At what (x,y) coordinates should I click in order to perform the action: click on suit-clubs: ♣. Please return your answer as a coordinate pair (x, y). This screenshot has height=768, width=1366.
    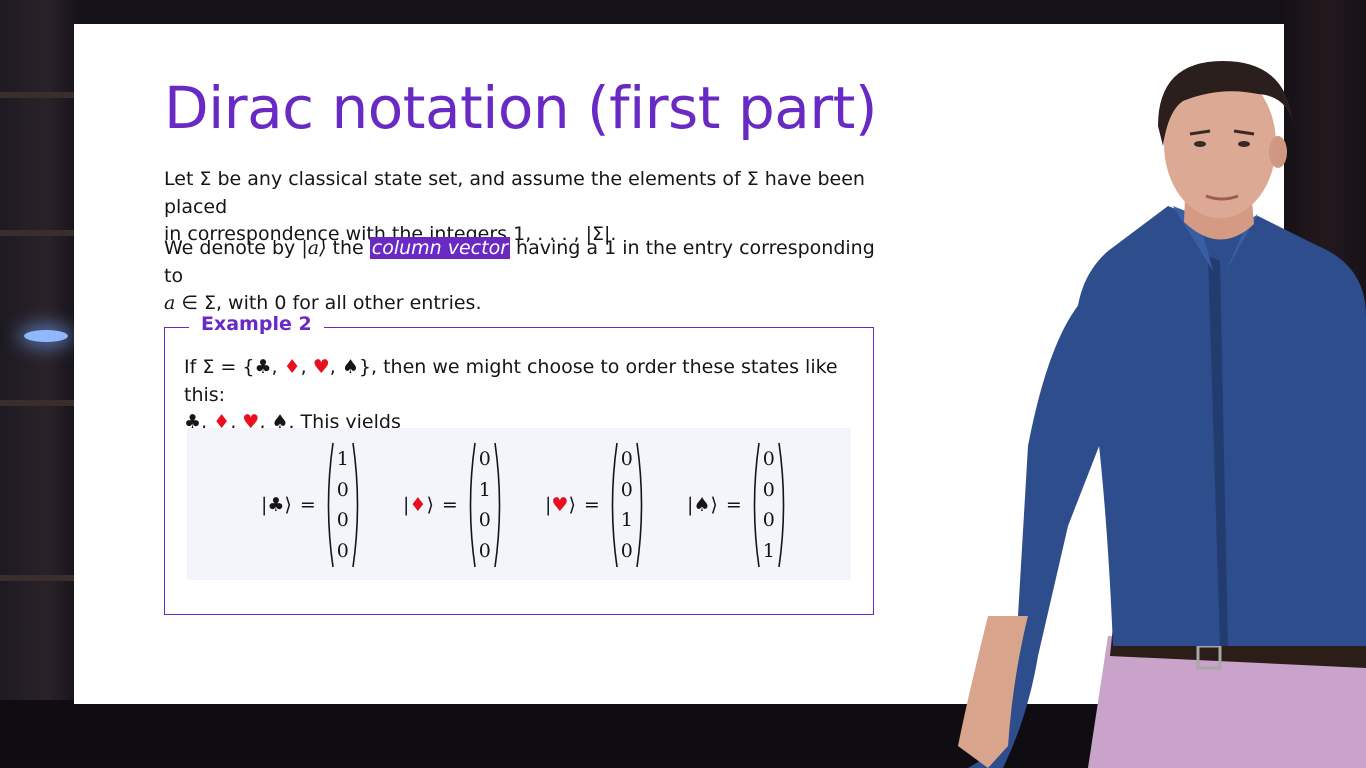
    Looking at the image, I should click on (263, 367).